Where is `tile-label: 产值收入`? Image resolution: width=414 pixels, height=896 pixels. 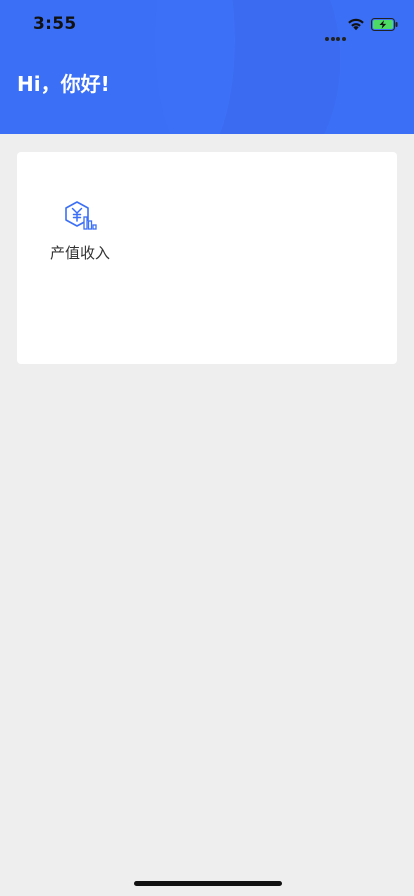
tile-label: 产值收入 is located at coordinates (79, 253).